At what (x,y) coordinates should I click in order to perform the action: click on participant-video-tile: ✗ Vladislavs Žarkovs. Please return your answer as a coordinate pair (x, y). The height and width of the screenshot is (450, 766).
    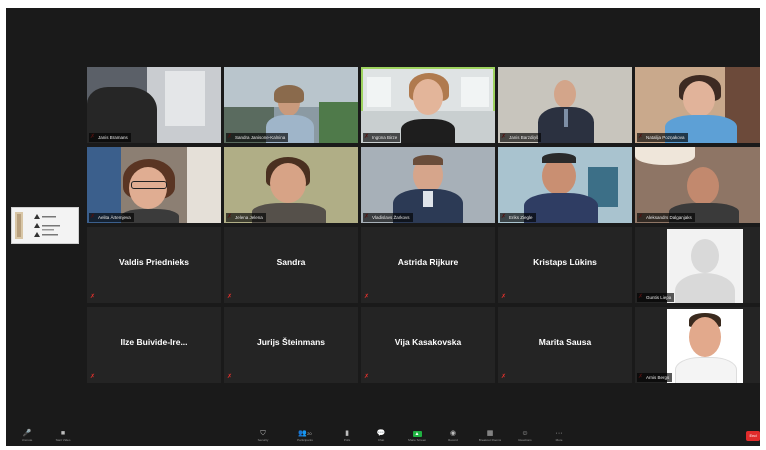
    Looking at the image, I should click on (428, 185).